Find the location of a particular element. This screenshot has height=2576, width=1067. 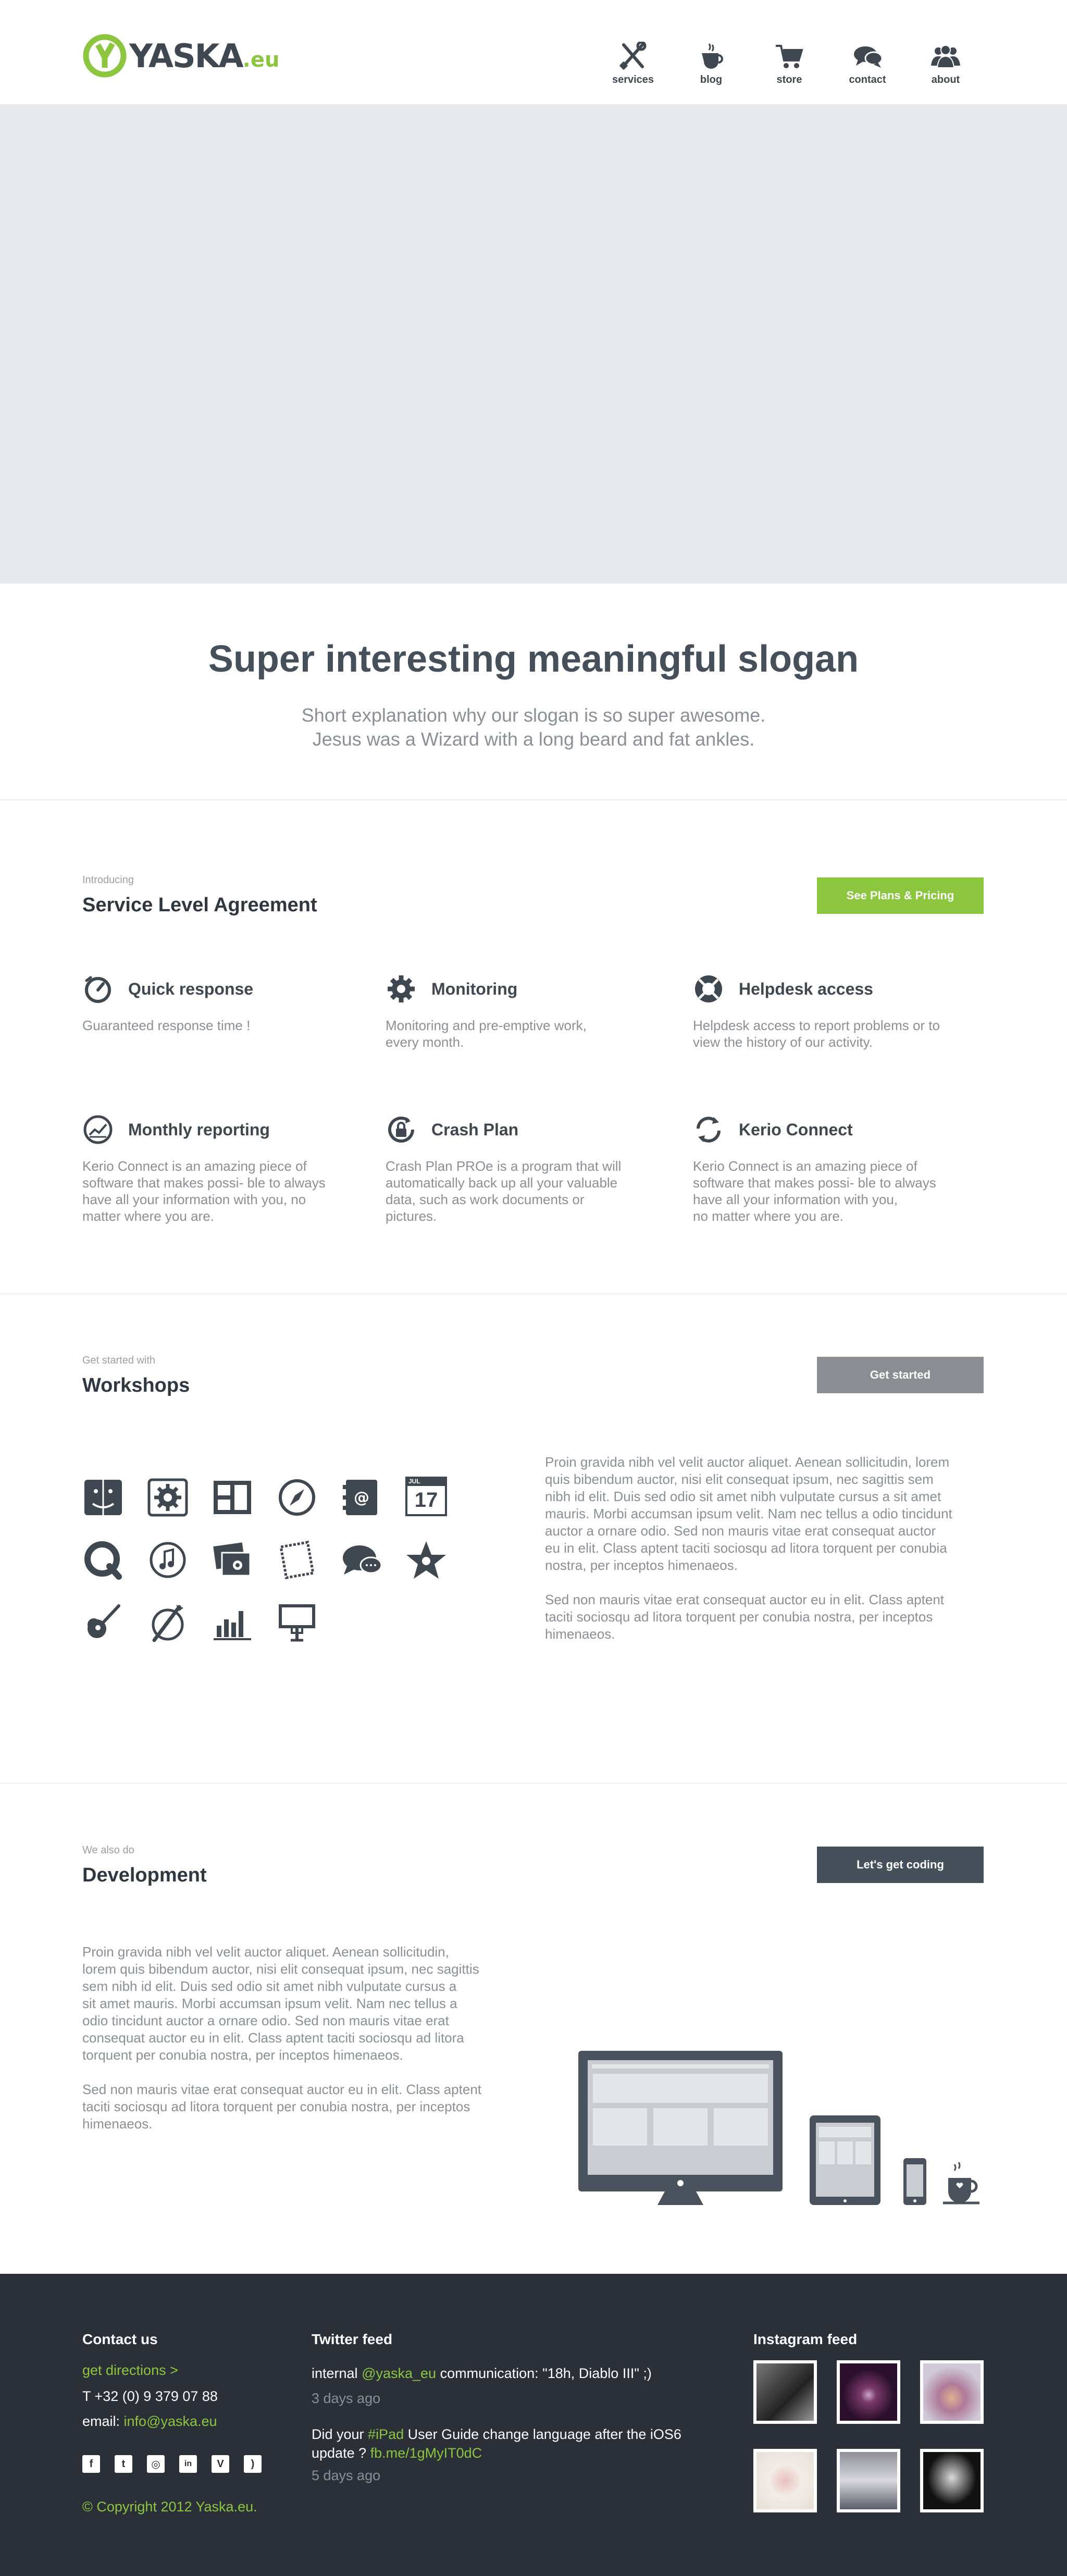

nav-item-contact: contact is located at coordinates (868, 64).